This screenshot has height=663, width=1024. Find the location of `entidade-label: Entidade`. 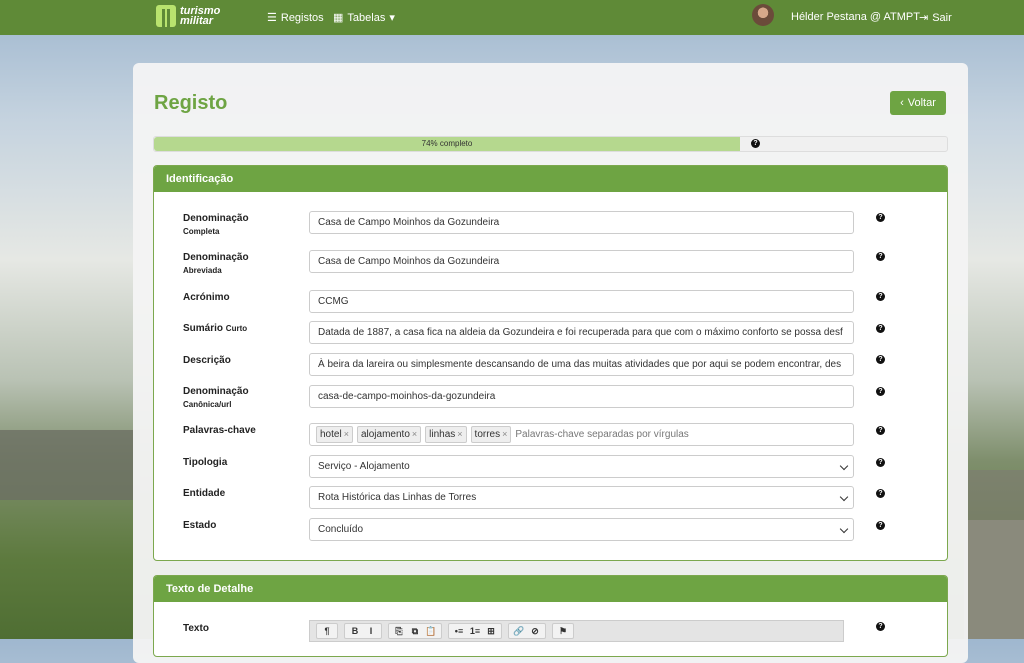

entidade-label: Entidade is located at coordinates (204, 493).